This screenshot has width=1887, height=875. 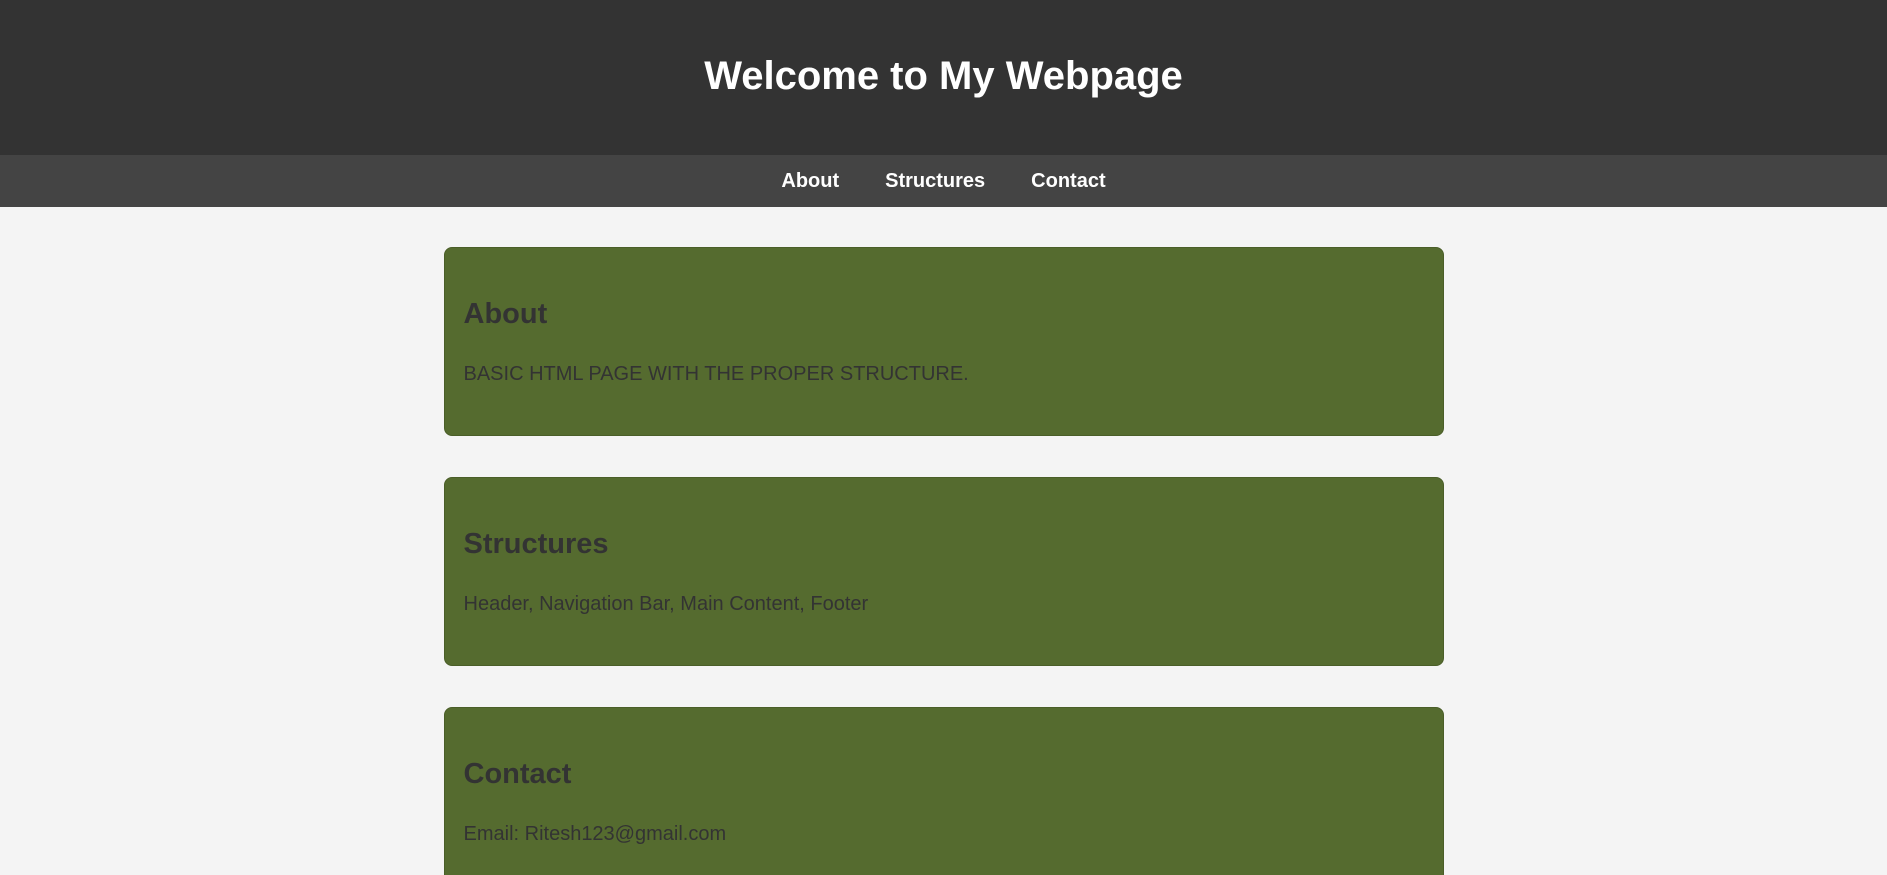 I want to click on nav-link-about: About, so click(x=810, y=181).